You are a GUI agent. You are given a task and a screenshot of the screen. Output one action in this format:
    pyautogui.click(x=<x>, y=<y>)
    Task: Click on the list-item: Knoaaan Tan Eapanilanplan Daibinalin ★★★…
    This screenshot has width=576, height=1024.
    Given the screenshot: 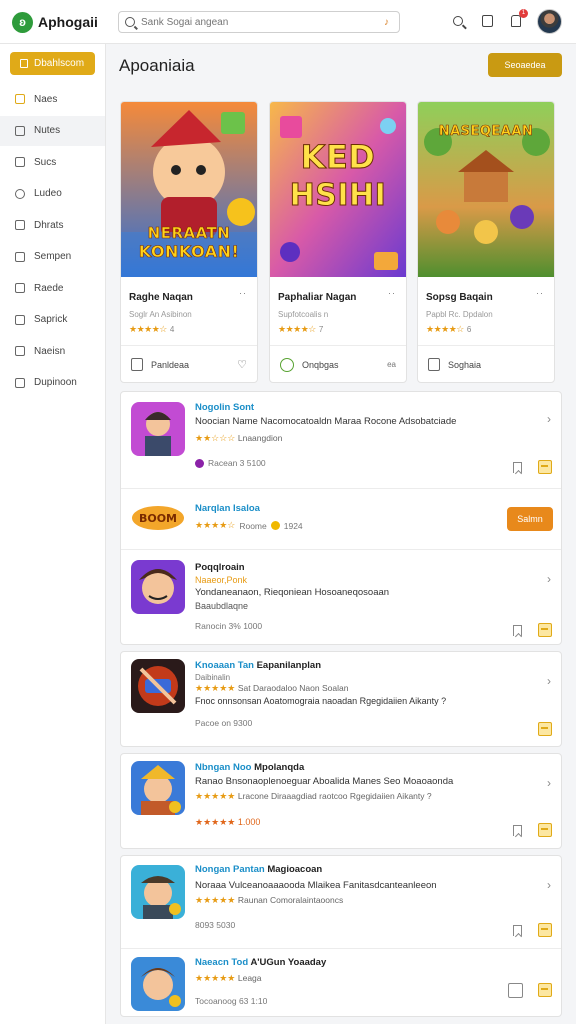 What is the action you would take?
    pyautogui.click(x=341, y=699)
    